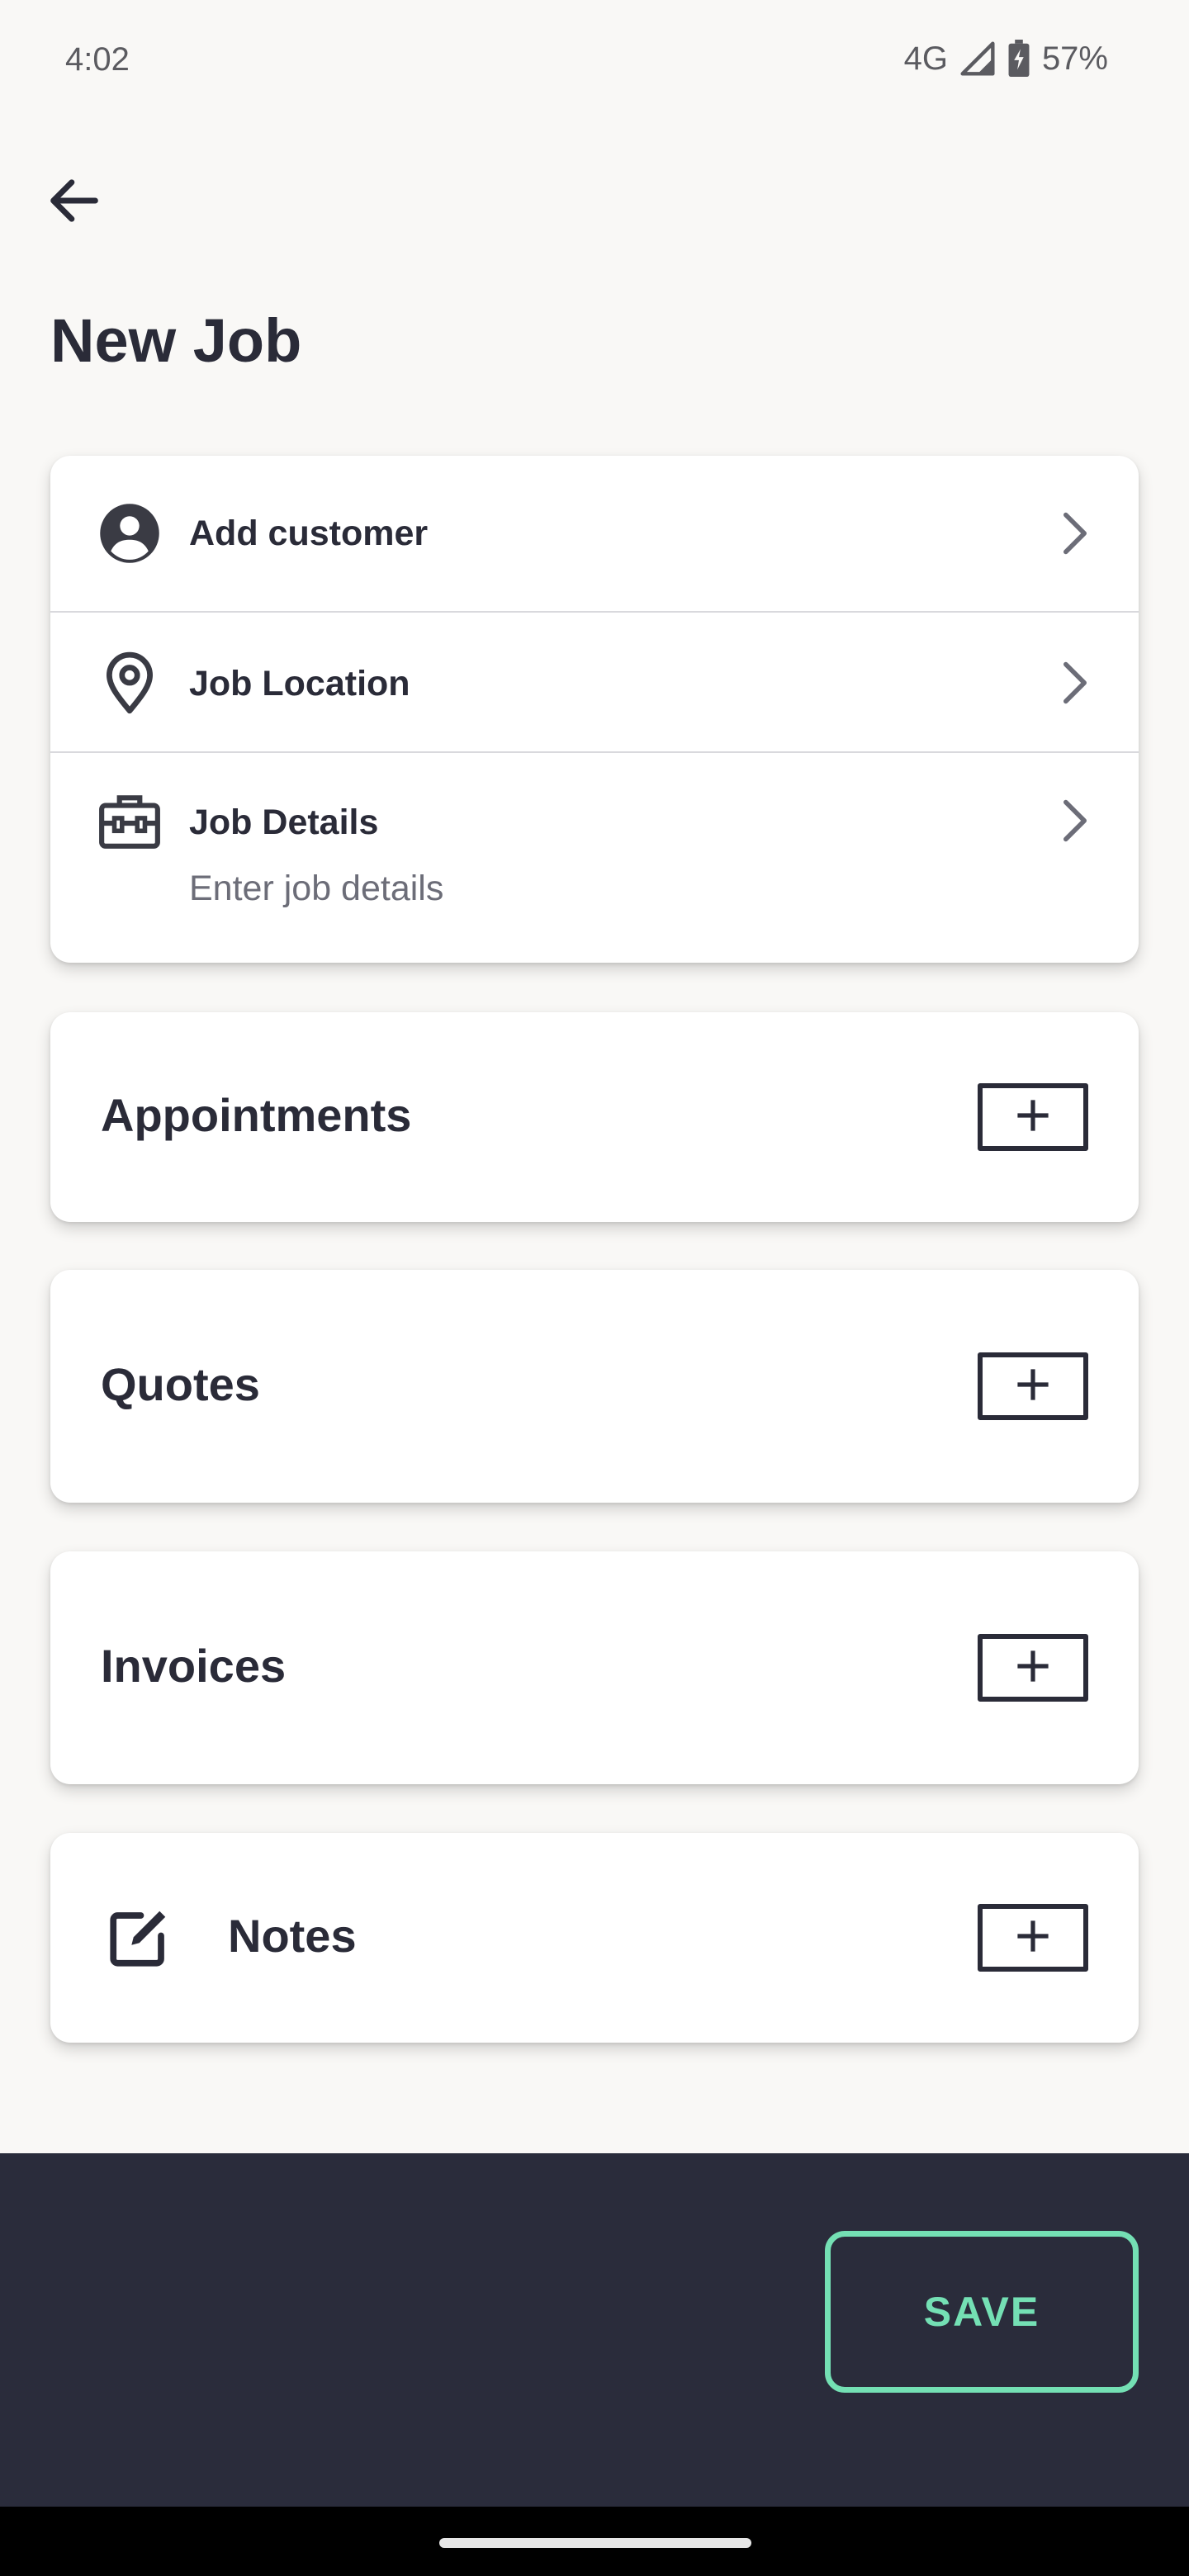  I want to click on add-customer-row: Add customer, so click(594, 533).